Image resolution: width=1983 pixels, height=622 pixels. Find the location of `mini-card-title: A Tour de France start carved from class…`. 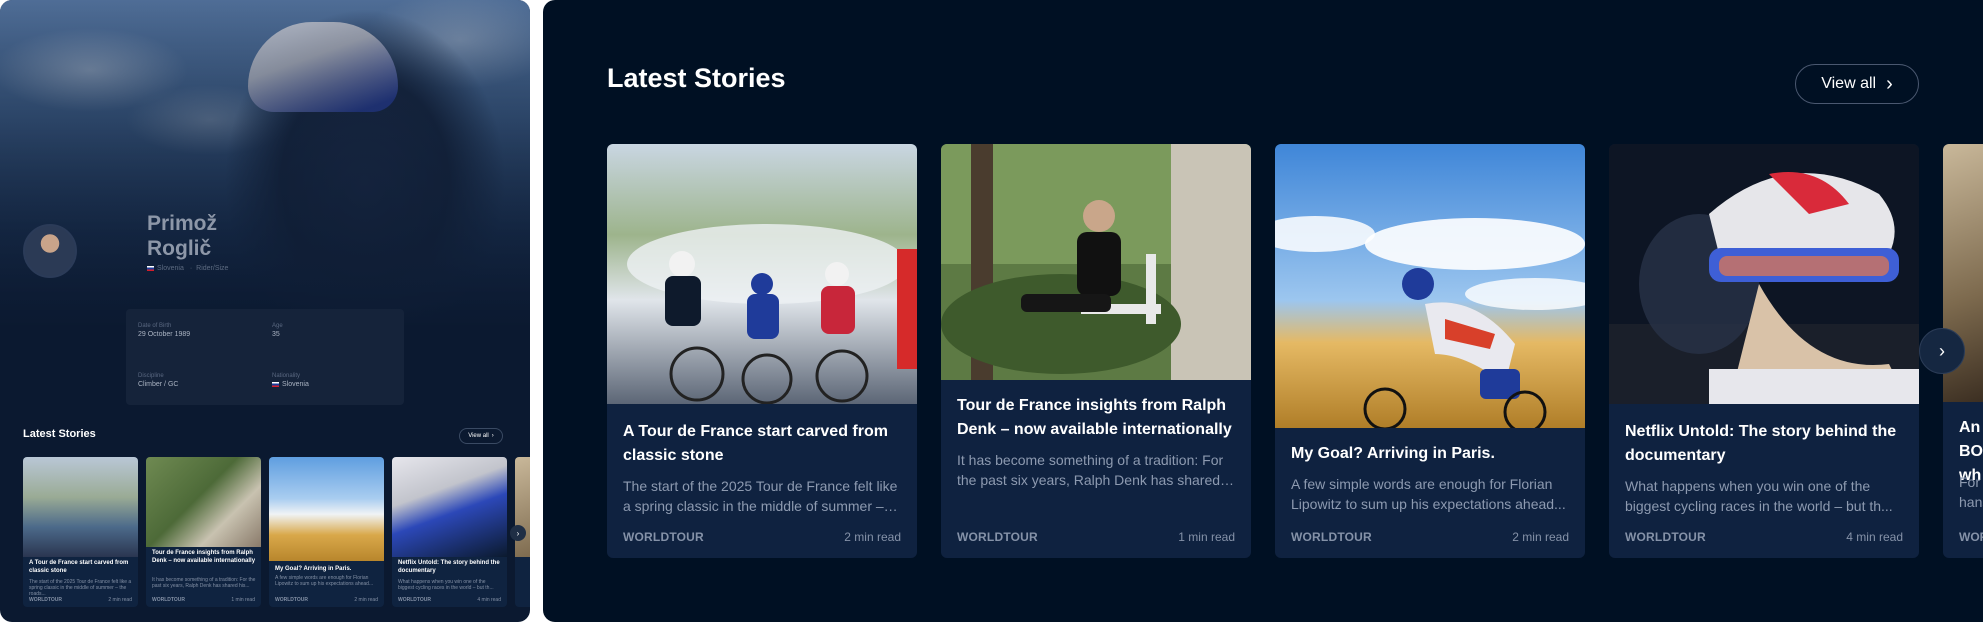

mini-card-title: A Tour de France start carved from class… is located at coordinates (79, 567).